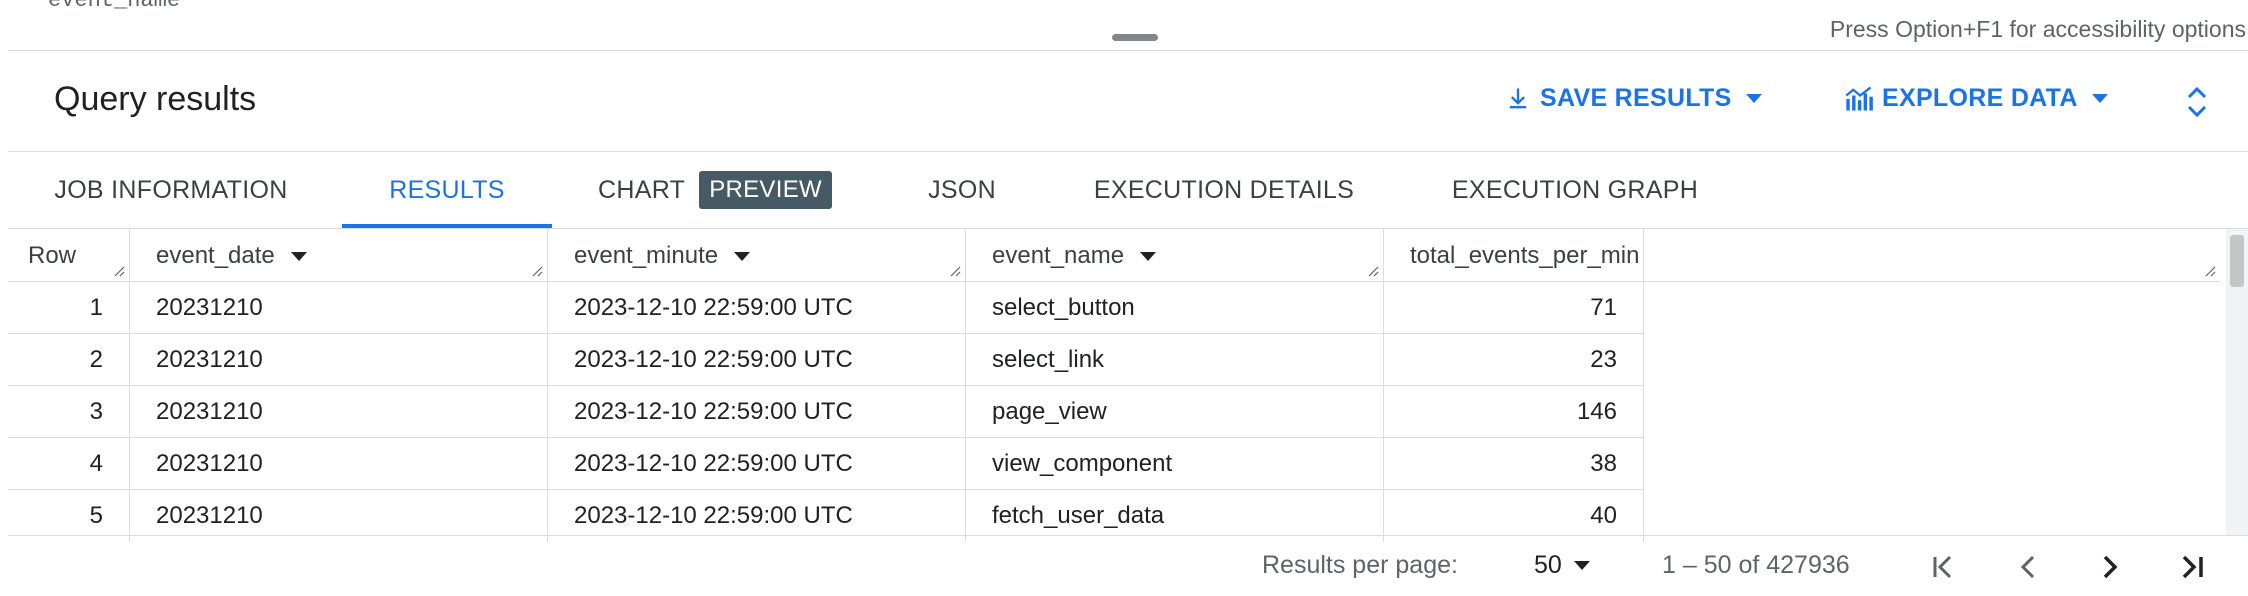 This screenshot has height=596, width=2248. Describe the element at coordinates (114, 6) in the screenshot. I see `editor-code-fragment: event_name` at that location.